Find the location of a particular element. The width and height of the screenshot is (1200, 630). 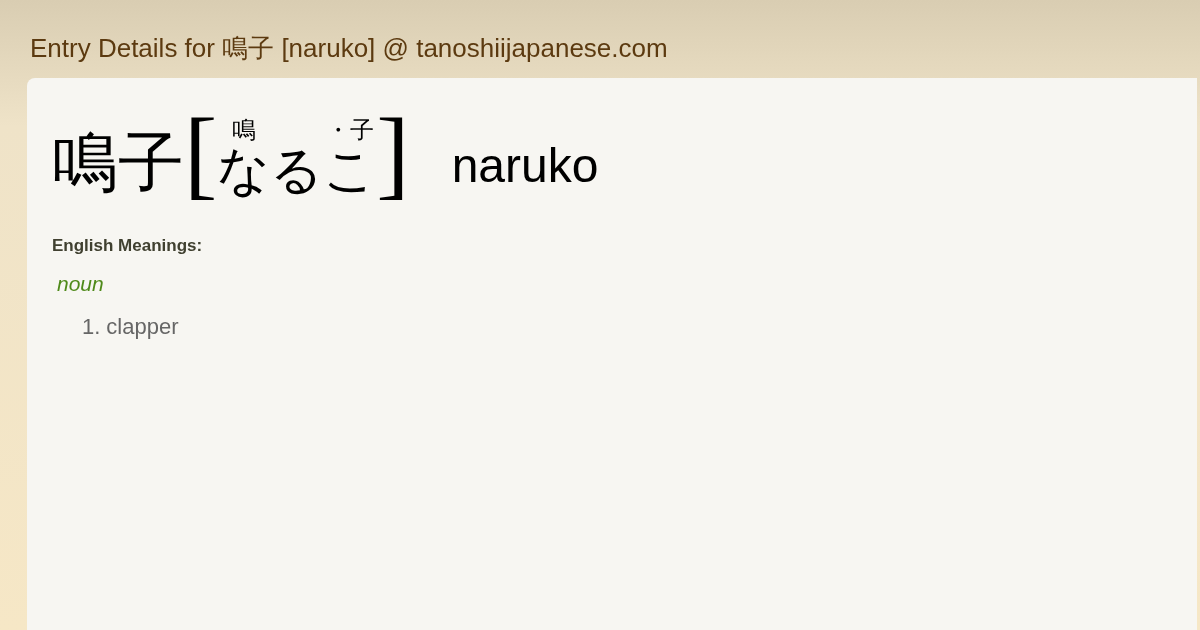

furigana: ・子 is located at coordinates (349, 130).